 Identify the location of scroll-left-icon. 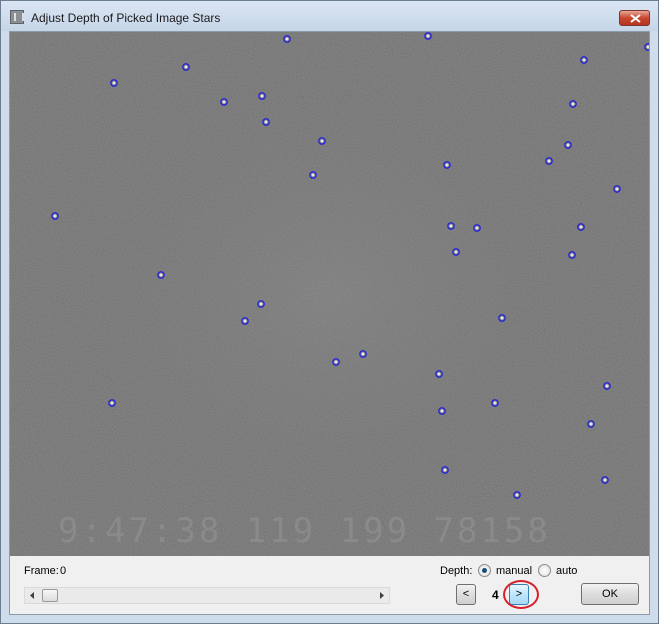
(32, 595).